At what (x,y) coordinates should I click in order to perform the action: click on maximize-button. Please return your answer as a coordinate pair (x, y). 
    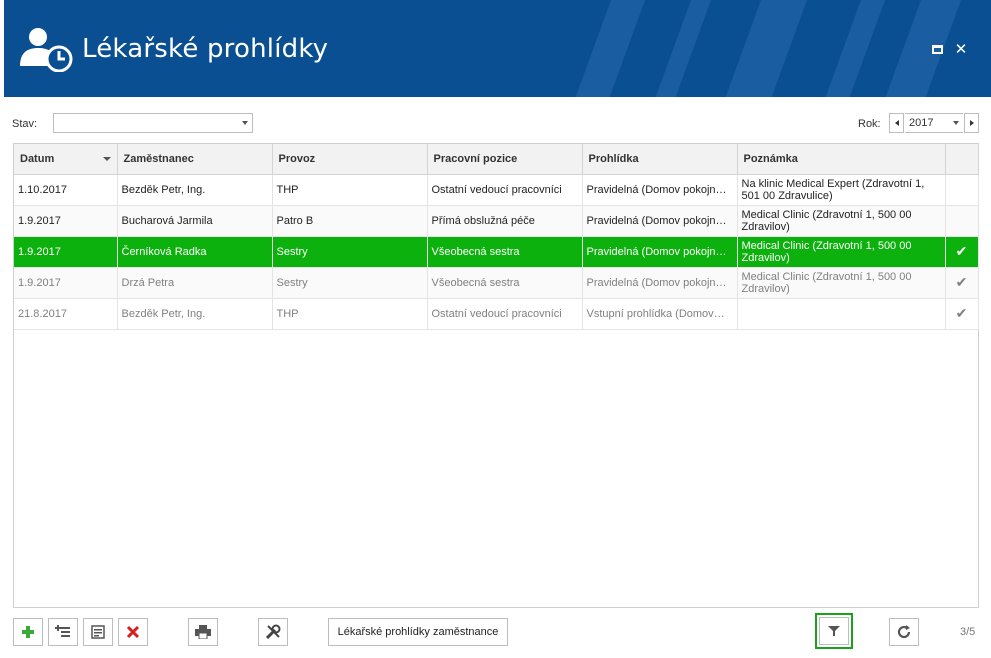
    Looking at the image, I should click on (937, 49).